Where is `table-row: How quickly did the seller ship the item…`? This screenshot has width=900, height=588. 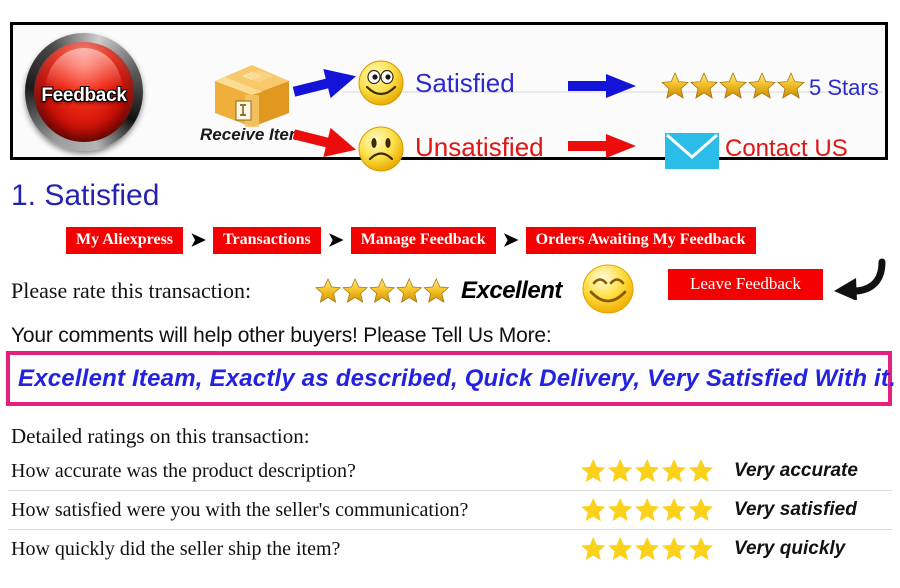 table-row: How quickly did the seller ship the item… is located at coordinates (450, 549).